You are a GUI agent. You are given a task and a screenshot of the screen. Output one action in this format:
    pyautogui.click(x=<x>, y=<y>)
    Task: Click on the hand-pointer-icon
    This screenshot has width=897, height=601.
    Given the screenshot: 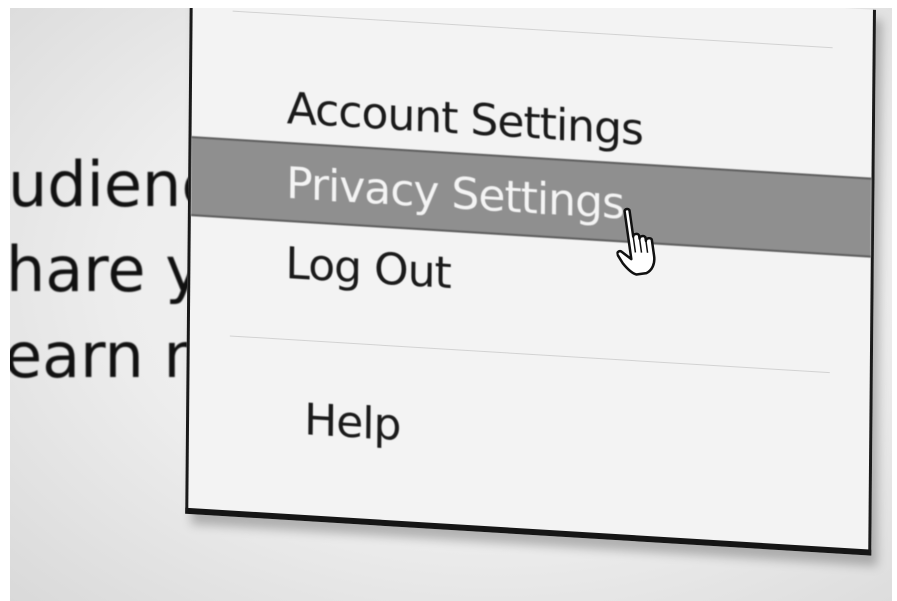 What is the action you would take?
    pyautogui.click(x=636, y=241)
    